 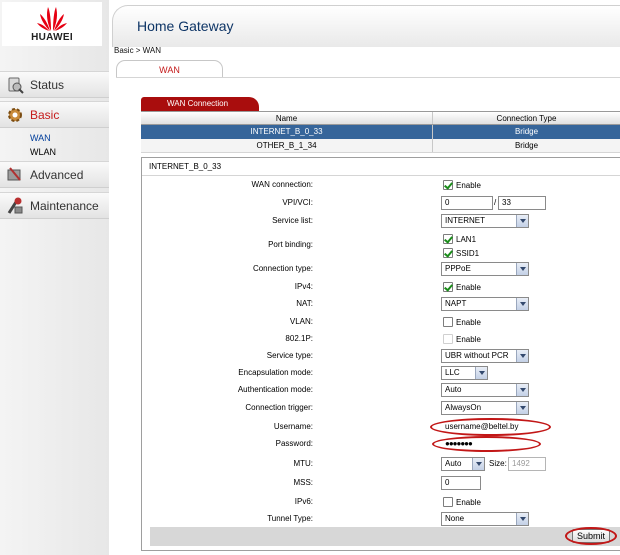 I want to click on sidebar-item-basic: Basic, so click(x=54, y=114).